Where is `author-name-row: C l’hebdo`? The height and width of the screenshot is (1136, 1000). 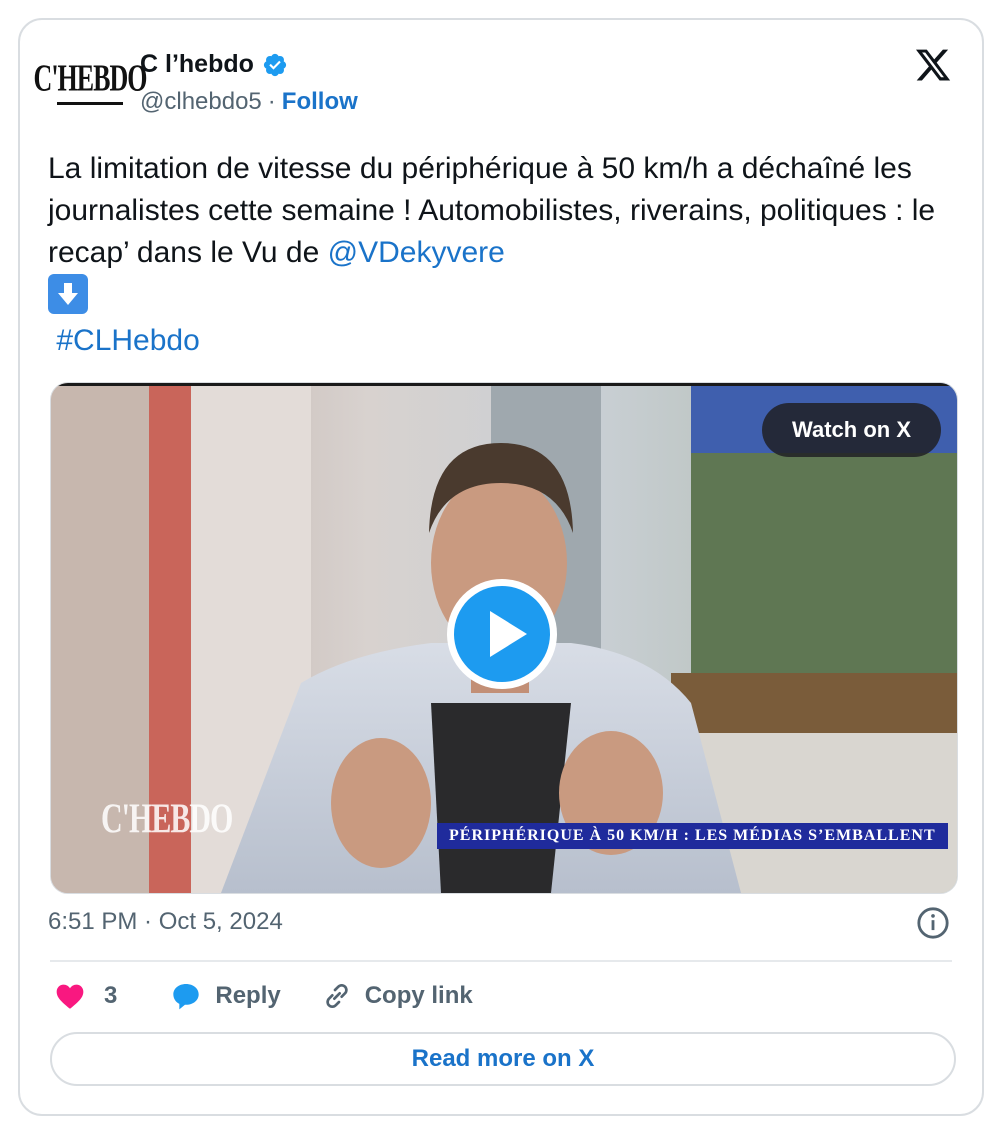
author-name-row: C l’hebdo is located at coordinates (214, 64).